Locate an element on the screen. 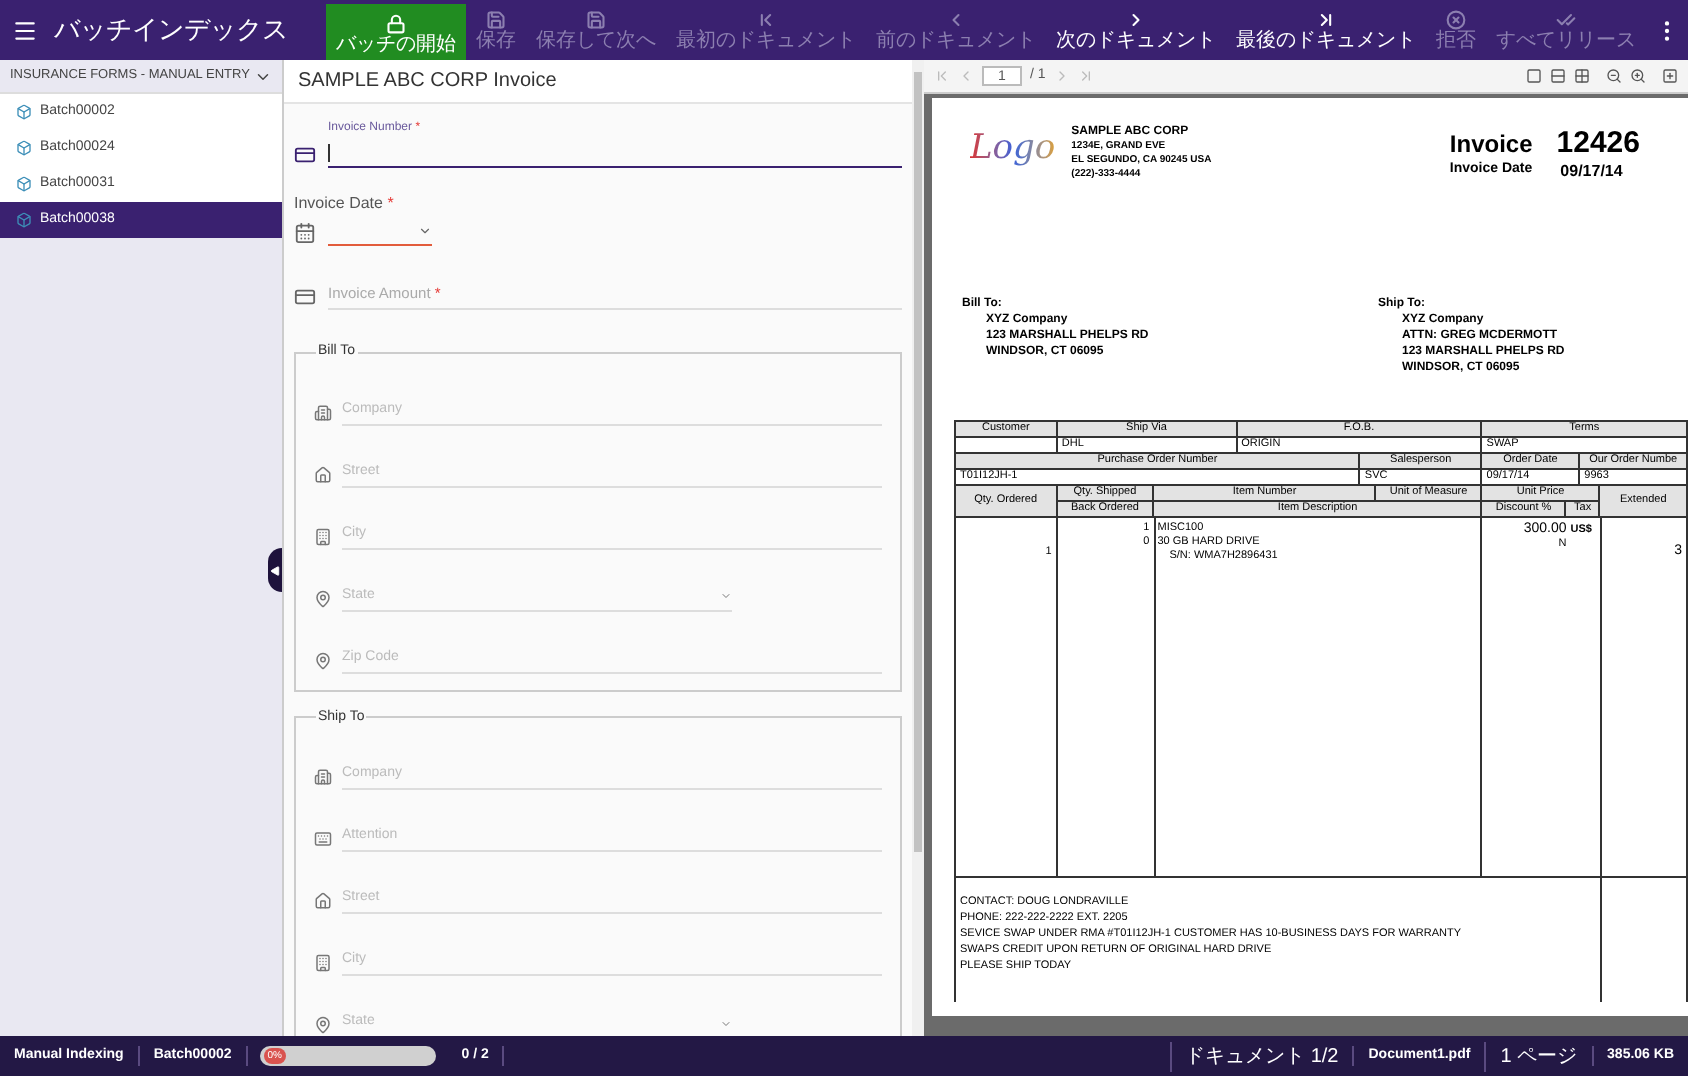 This screenshot has height=1076, width=1688. menu-icon is located at coordinates (25, 30).